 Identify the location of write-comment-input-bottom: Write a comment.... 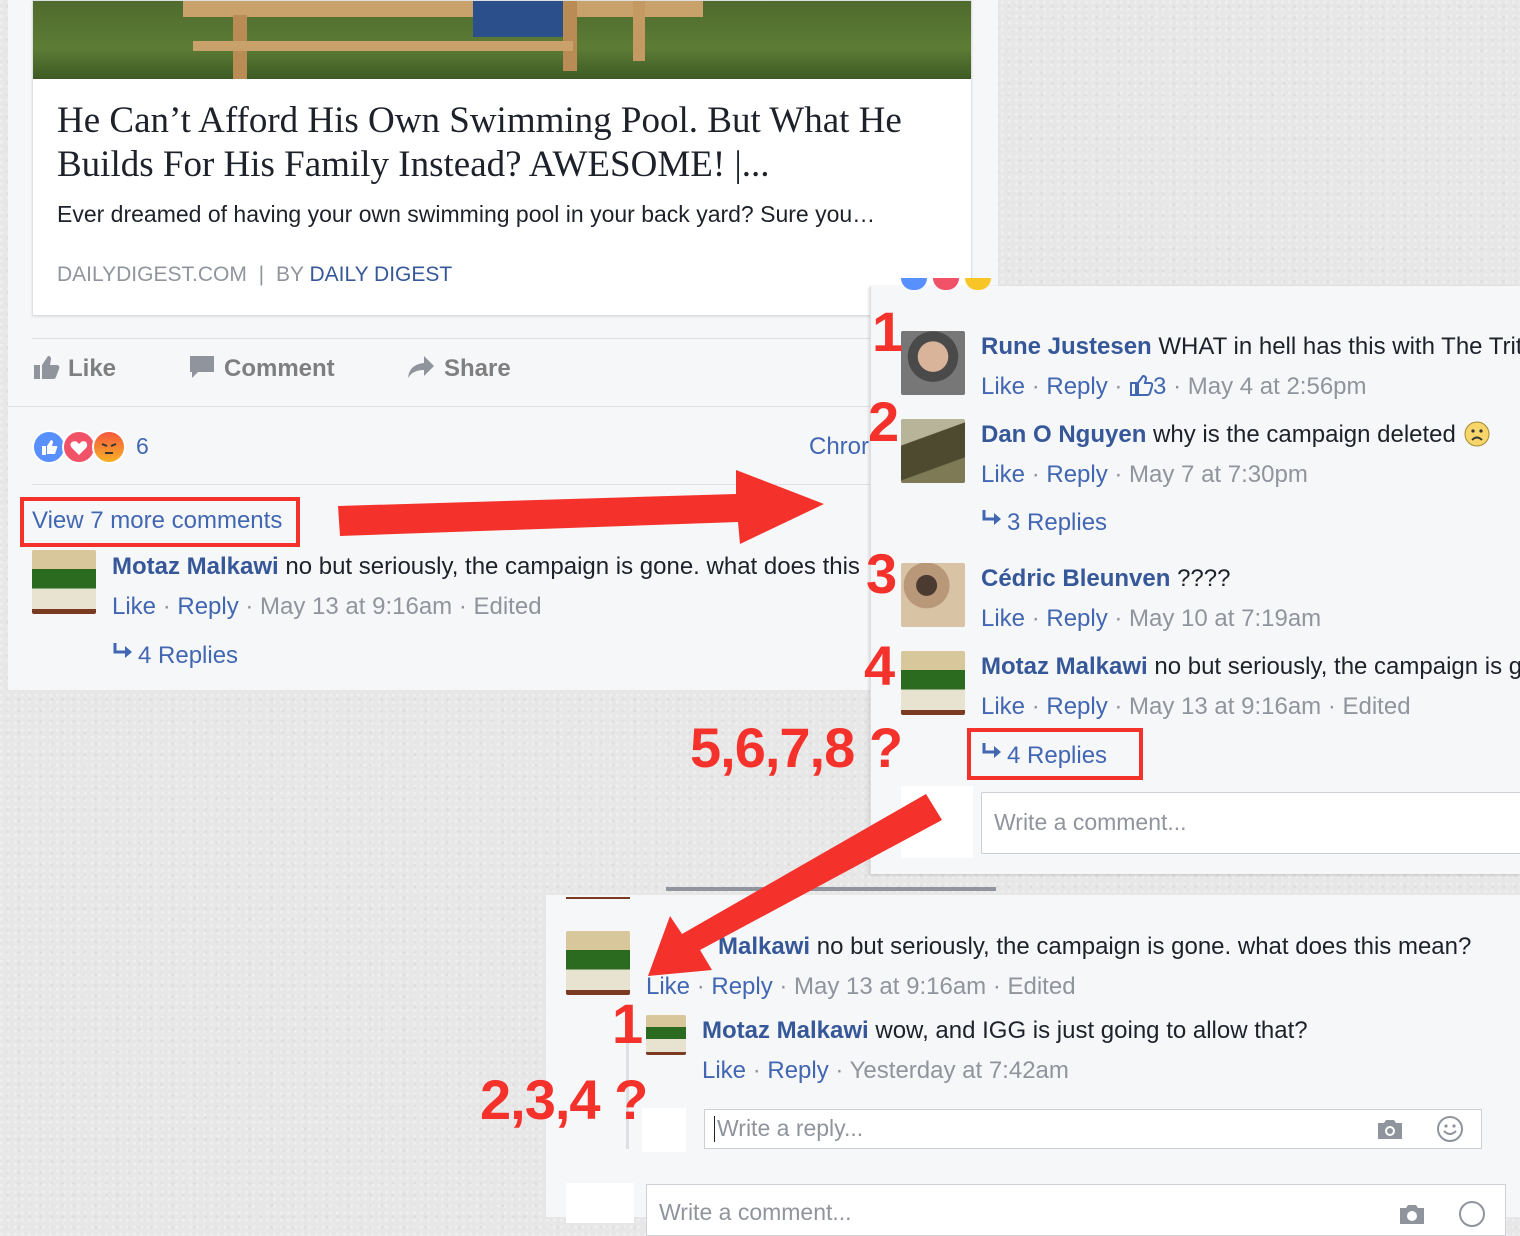
(1076, 1210).